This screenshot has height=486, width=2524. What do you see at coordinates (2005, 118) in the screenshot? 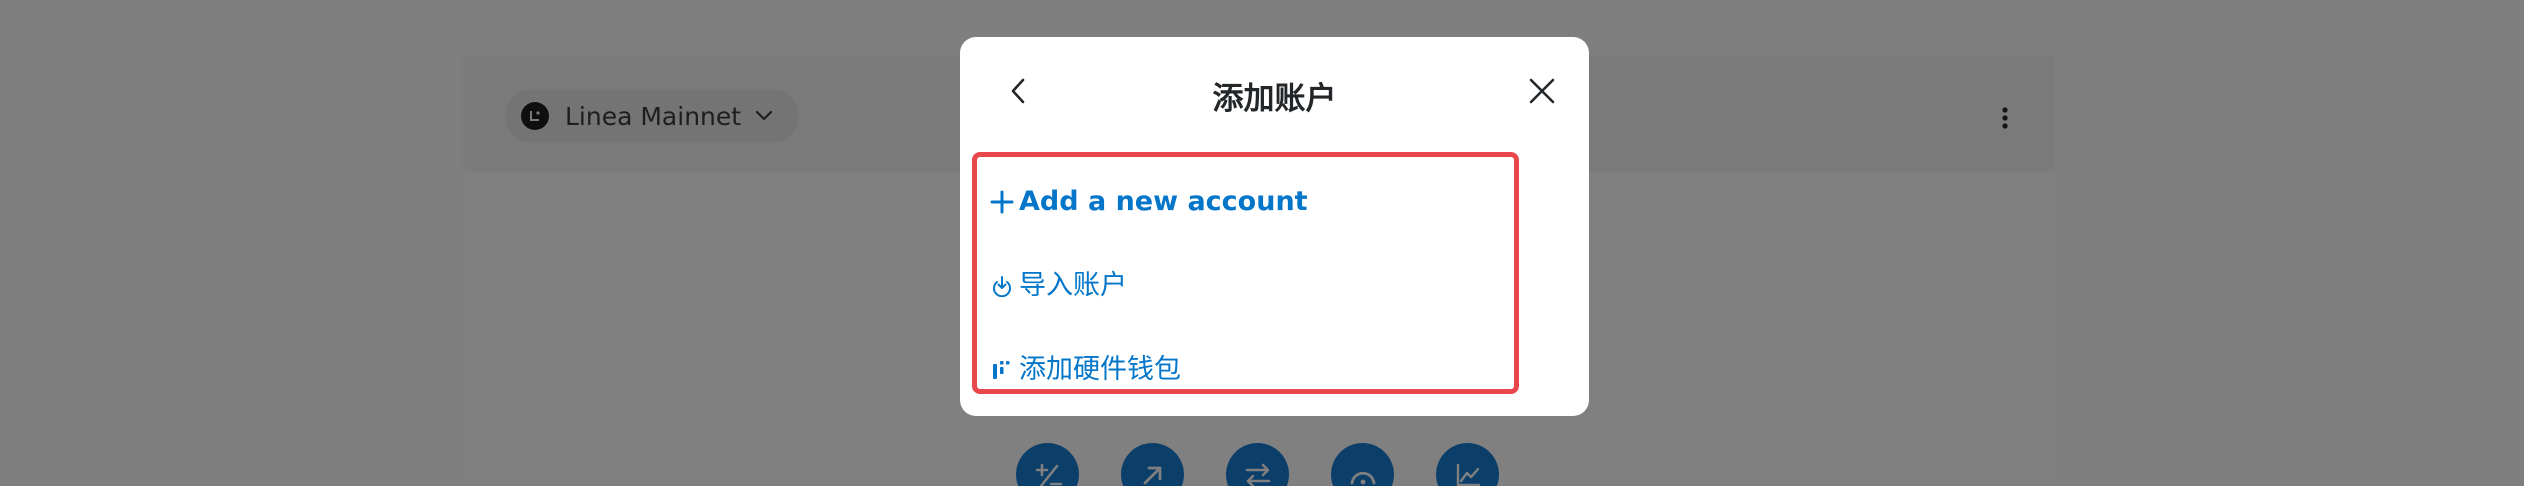
I see `kebab-menu-icon` at bounding box center [2005, 118].